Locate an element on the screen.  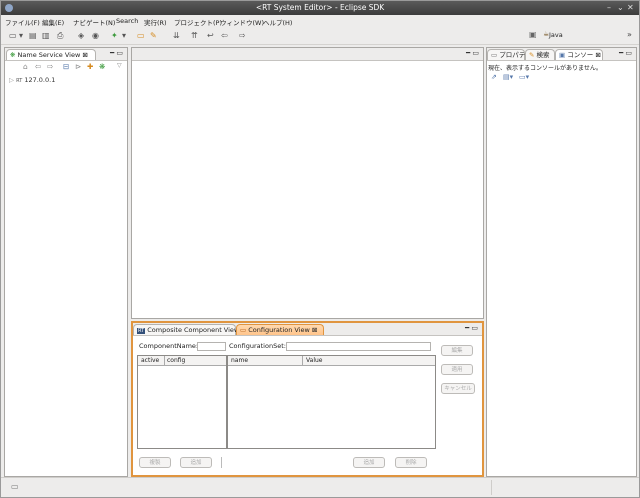
menu-help: ヘルプ(H) is located at coordinates (277, 22).